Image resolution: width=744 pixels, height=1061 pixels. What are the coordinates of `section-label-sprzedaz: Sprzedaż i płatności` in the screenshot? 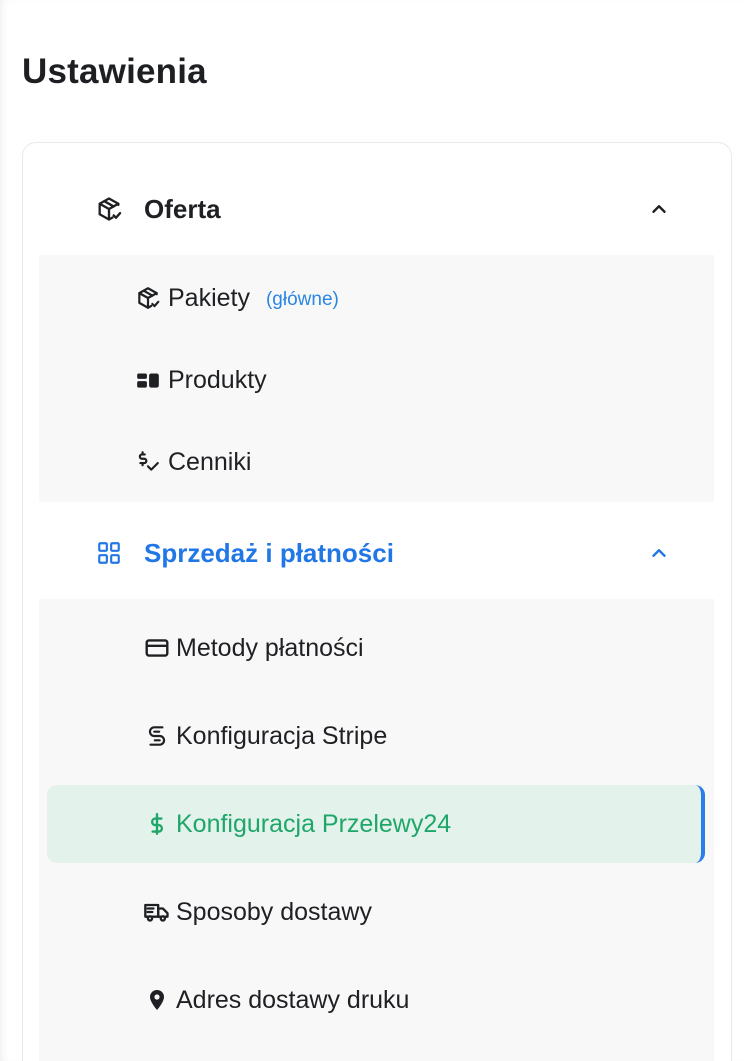 It's located at (269, 552).